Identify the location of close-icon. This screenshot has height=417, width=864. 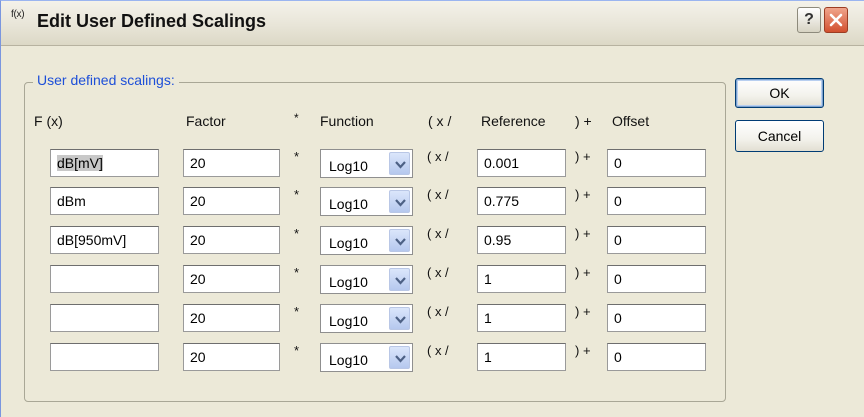
(836, 20).